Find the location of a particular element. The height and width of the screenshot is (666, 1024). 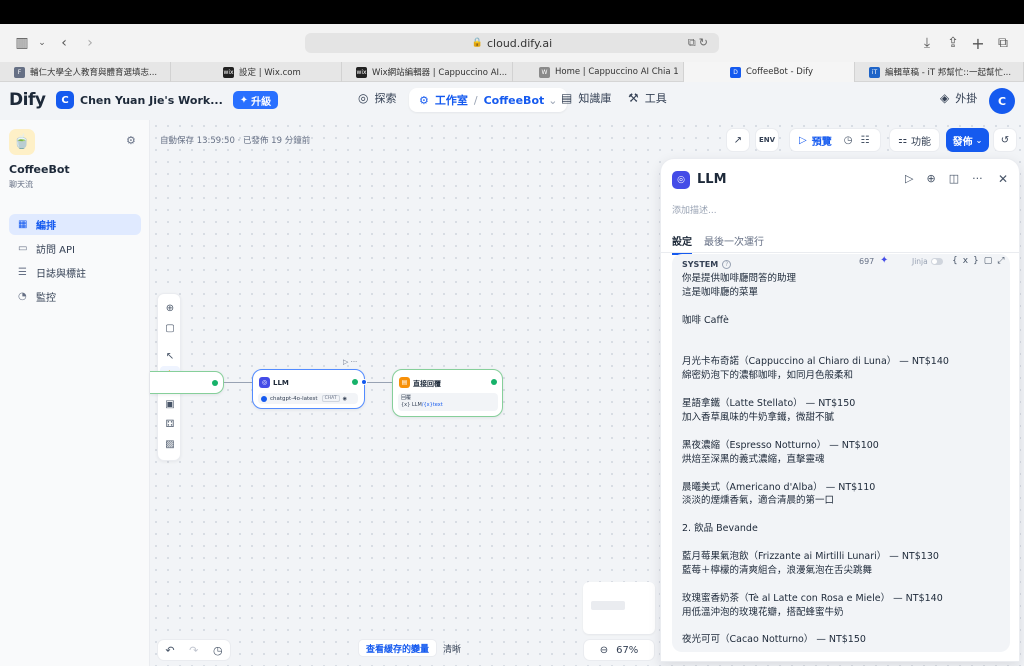

llm-node: ◎ LLM chatgpt-4o-latest CHAT ◉ is located at coordinates (308, 389).